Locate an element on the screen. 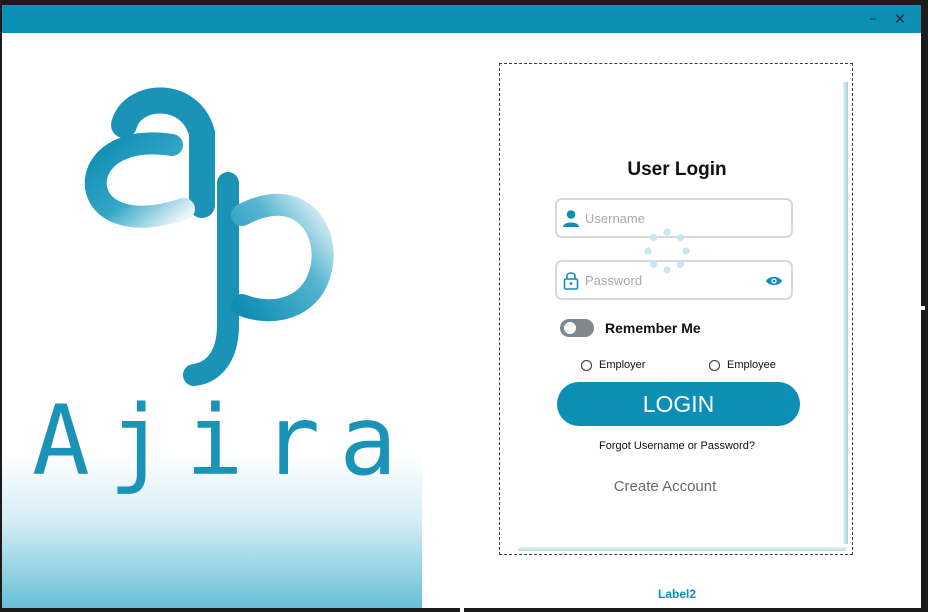  toggle-knob is located at coordinates (570, 328).